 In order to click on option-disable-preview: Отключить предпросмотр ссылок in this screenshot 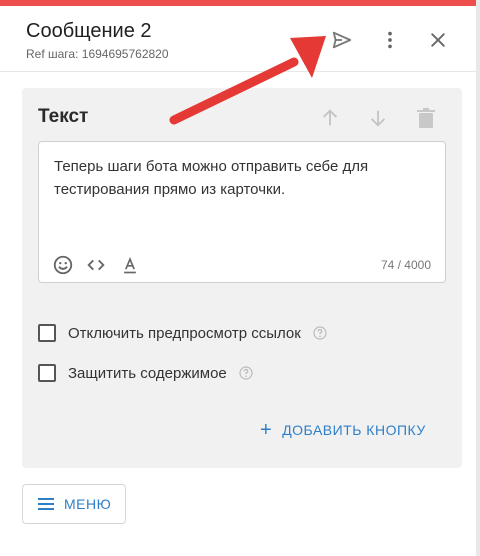, I will do `click(182, 333)`.